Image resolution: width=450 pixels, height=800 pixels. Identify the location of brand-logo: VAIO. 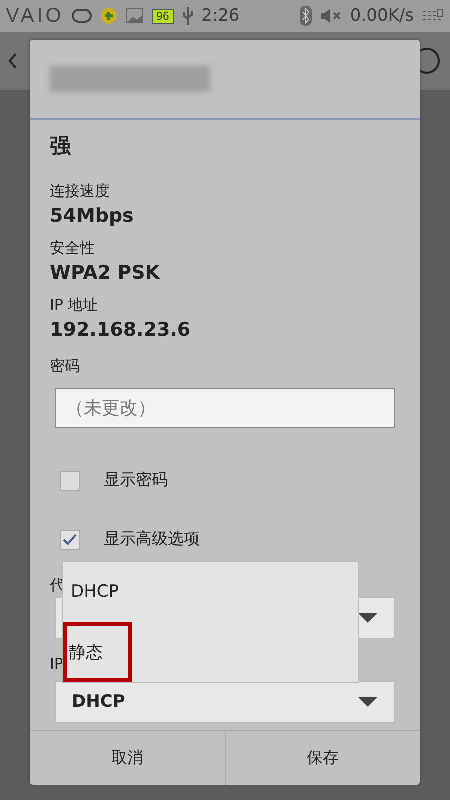
(35, 16).